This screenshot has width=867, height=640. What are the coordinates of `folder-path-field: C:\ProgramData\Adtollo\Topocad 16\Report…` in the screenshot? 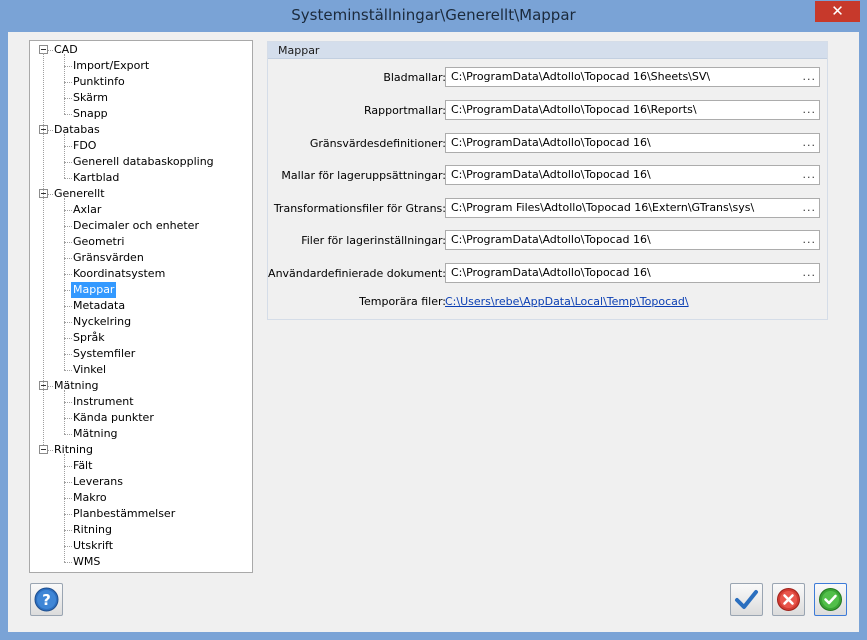 It's located at (632, 110).